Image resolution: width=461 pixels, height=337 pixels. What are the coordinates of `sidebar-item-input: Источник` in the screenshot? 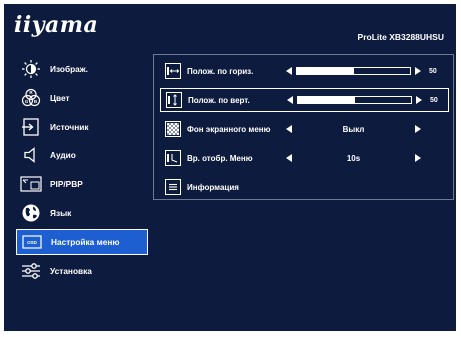 It's located at (82, 127).